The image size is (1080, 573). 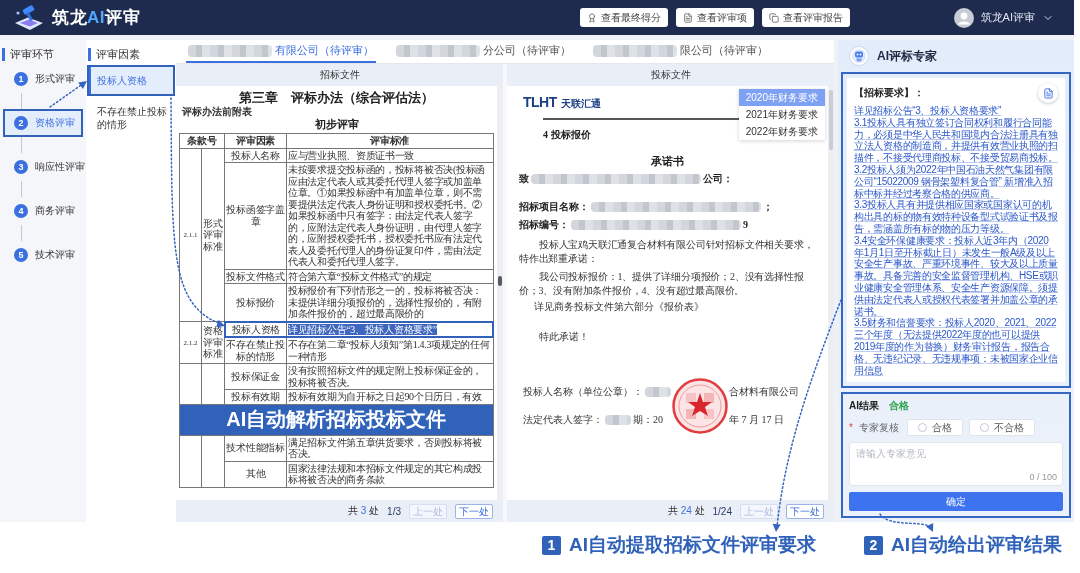 I want to click on company-name: 天联汇通, so click(x=580, y=104).